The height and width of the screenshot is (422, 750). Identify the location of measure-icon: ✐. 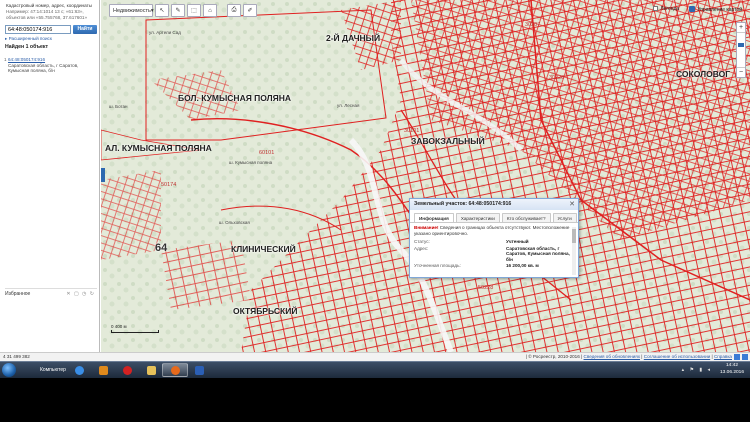
(250, 10).